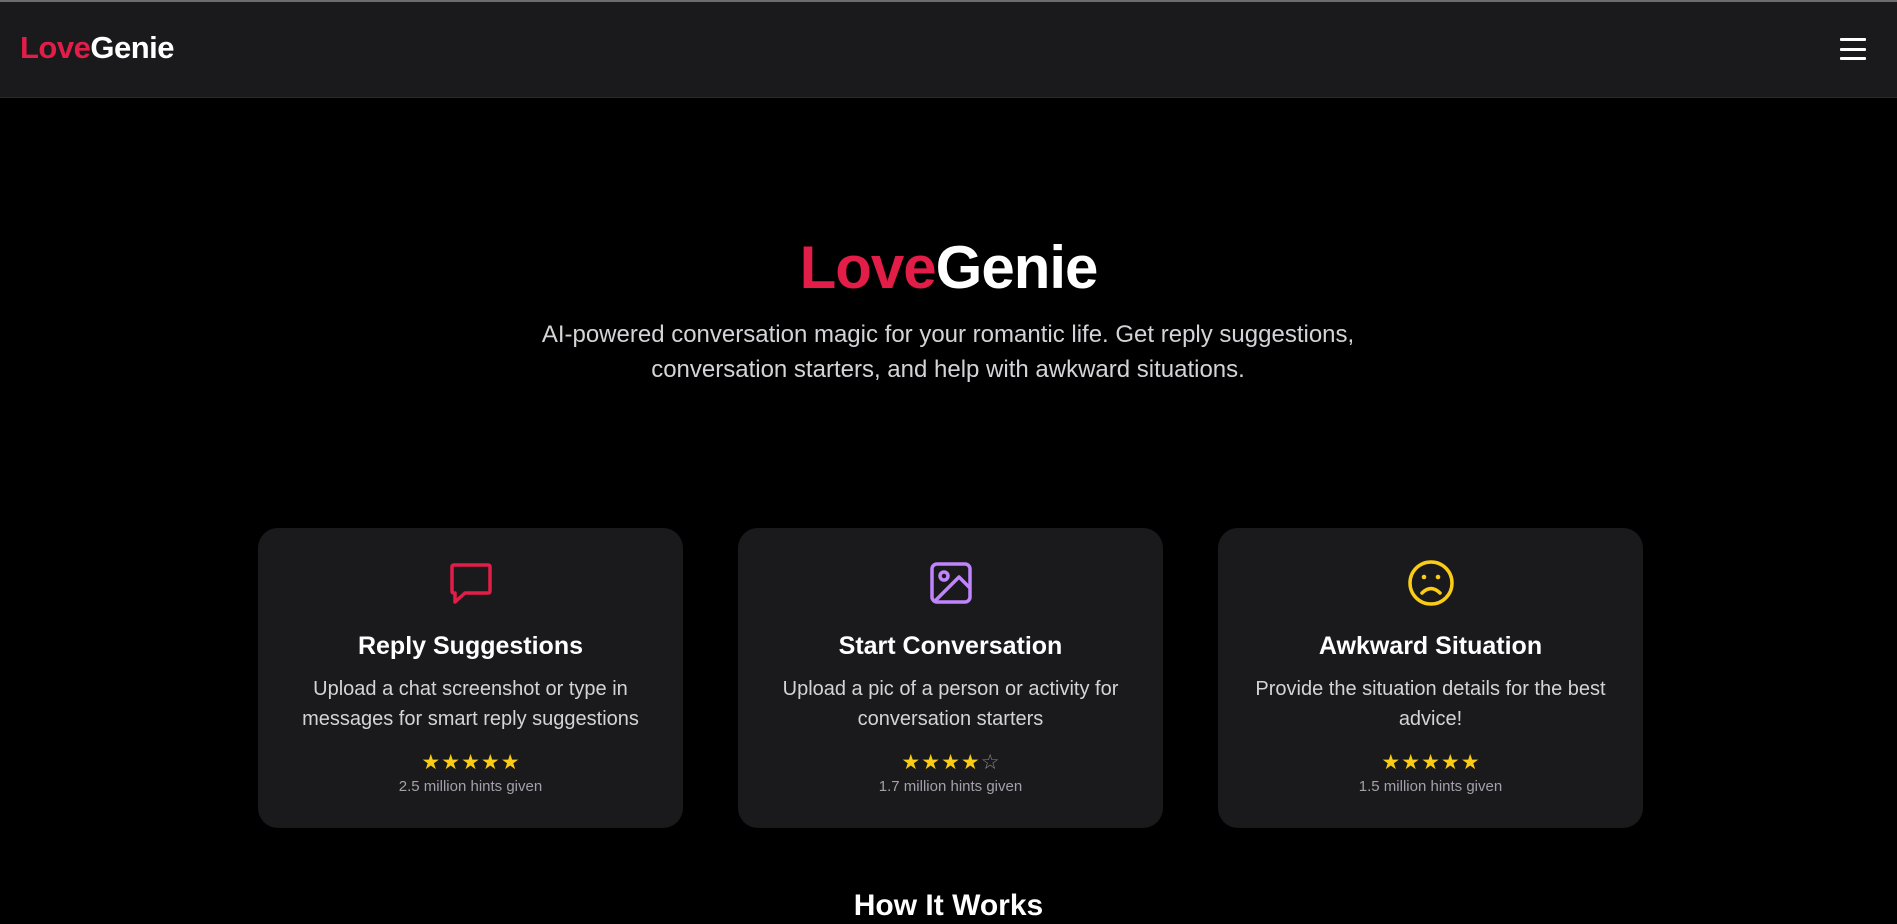 Image resolution: width=1897 pixels, height=924 pixels. What do you see at coordinates (950, 786) in the screenshot?
I see `hints-count: 1.7 million hints given` at bounding box center [950, 786].